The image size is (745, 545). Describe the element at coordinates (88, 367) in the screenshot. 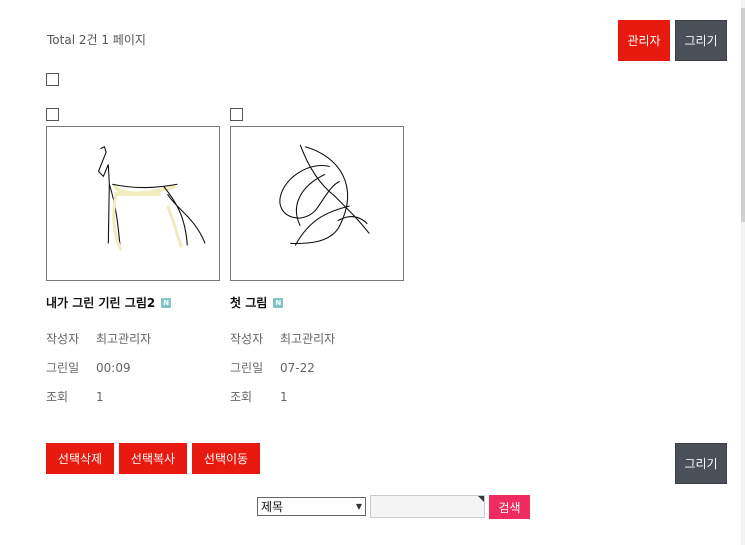

I see `meta-date: 그린일 00:09` at that location.